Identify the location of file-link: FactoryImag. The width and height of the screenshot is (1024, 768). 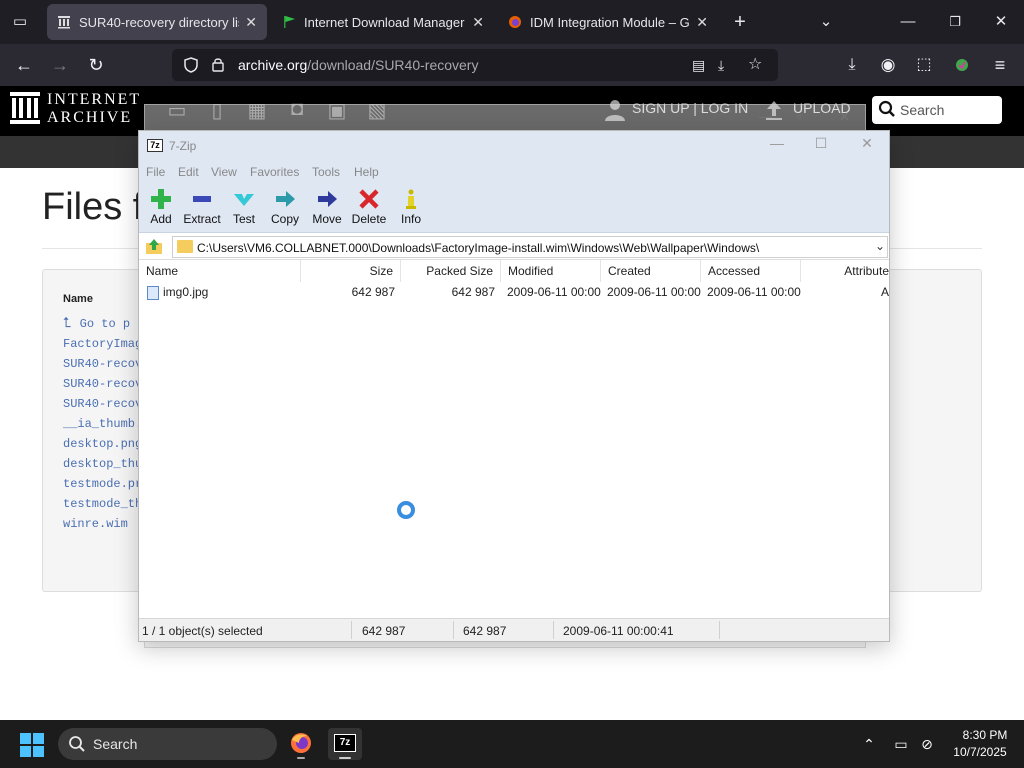
(102, 344).